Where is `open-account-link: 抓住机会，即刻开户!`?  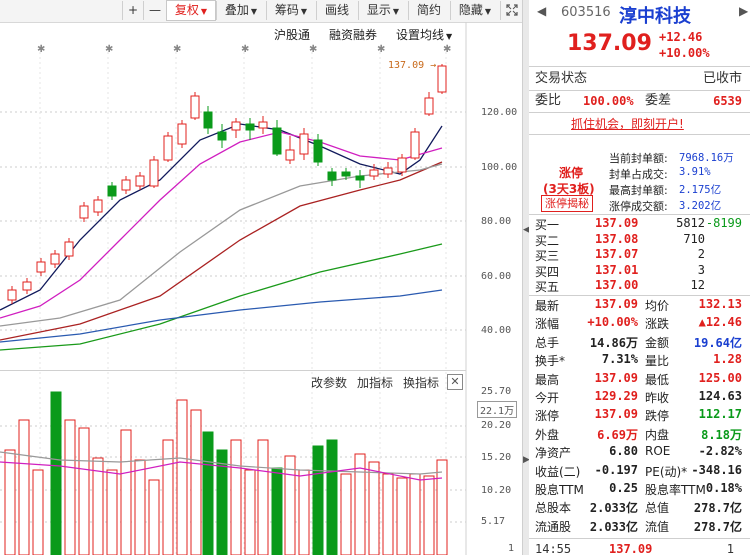 open-account-link: 抓住机会，即刻开户! is located at coordinates (627, 123).